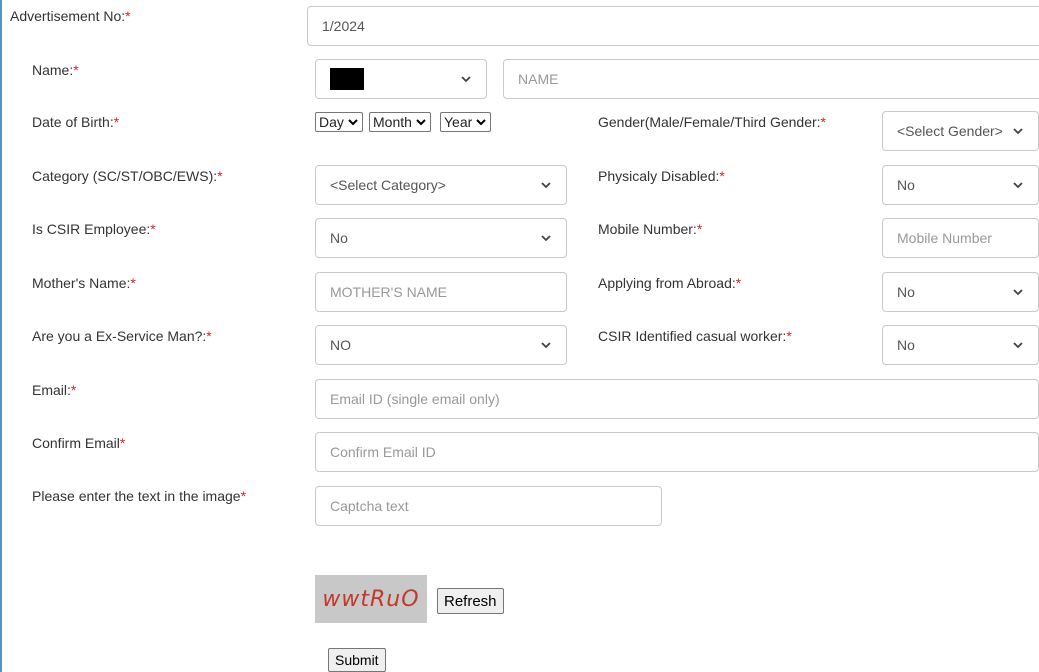 The image size is (1039, 672). What do you see at coordinates (960, 345) in the screenshot?
I see `casual-worker-select: No` at bounding box center [960, 345].